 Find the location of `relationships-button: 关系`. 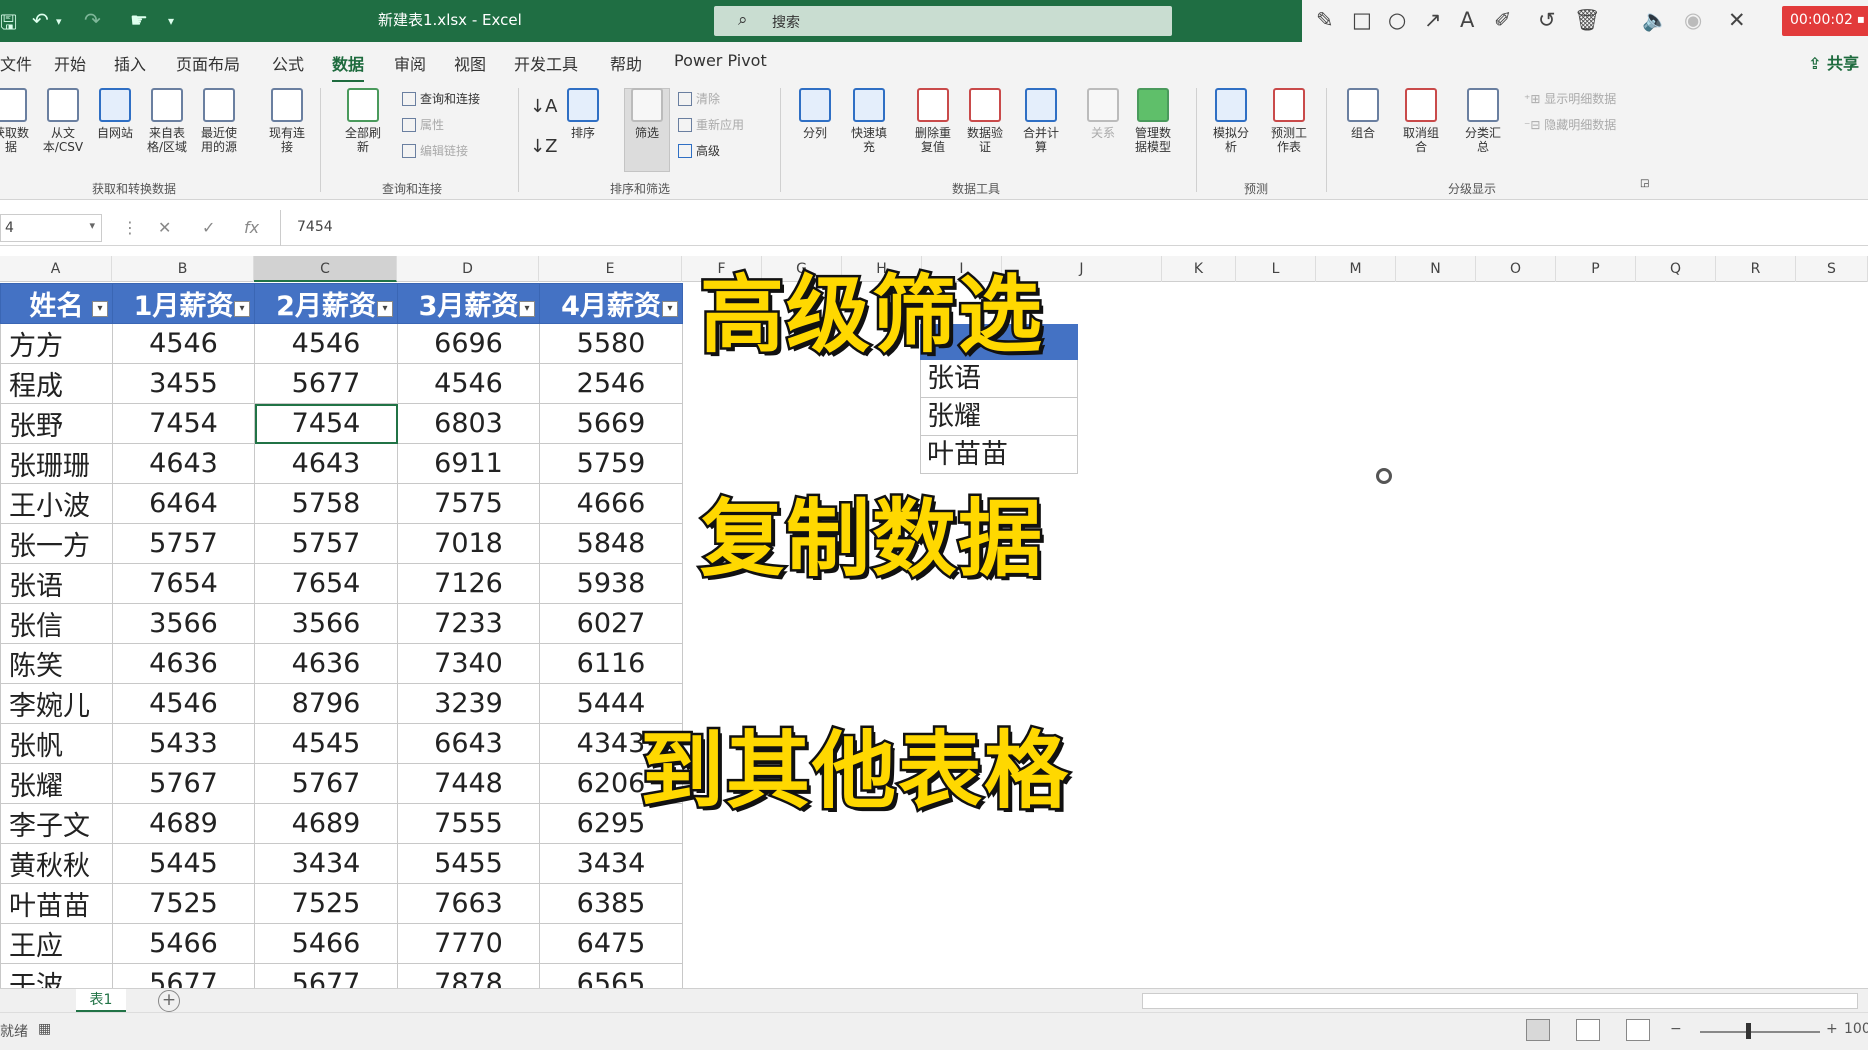

relationships-button: 关系 is located at coordinates (1103, 114).